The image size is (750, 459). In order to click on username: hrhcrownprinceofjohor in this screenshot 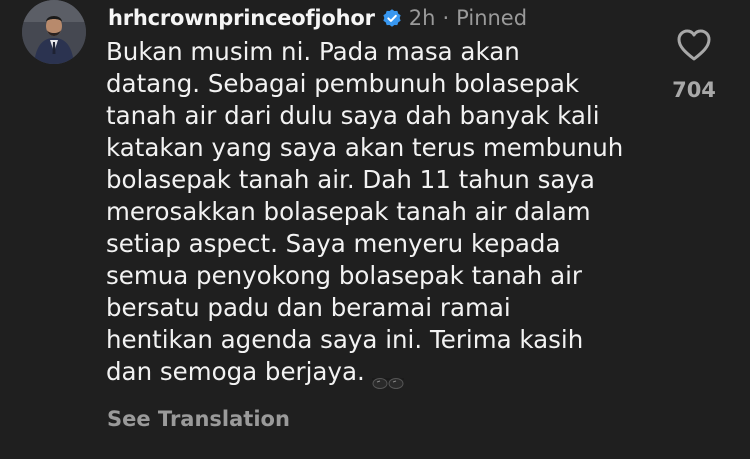, I will do `click(241, 18)`.